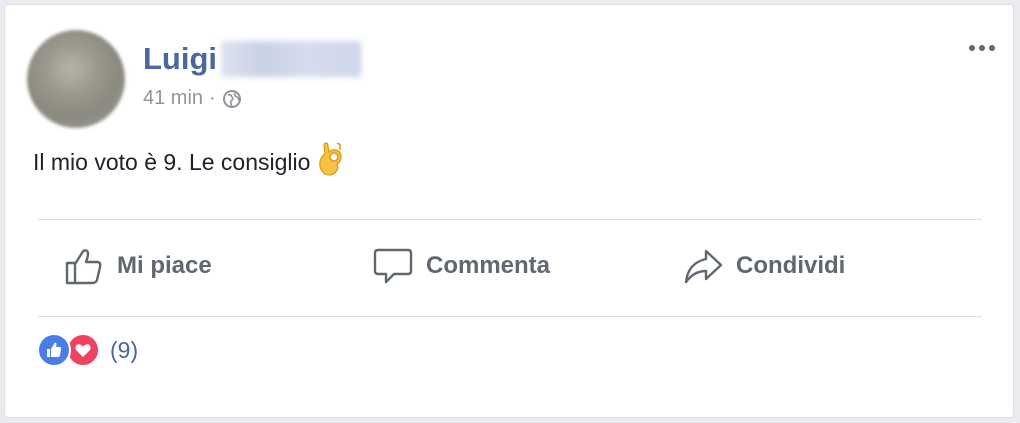 The width and height of the screenshot is (1020, 423). Describe the element at coordinates (173, 98) in the screenshot. I see `post-timestamp: 41 min` at that location.